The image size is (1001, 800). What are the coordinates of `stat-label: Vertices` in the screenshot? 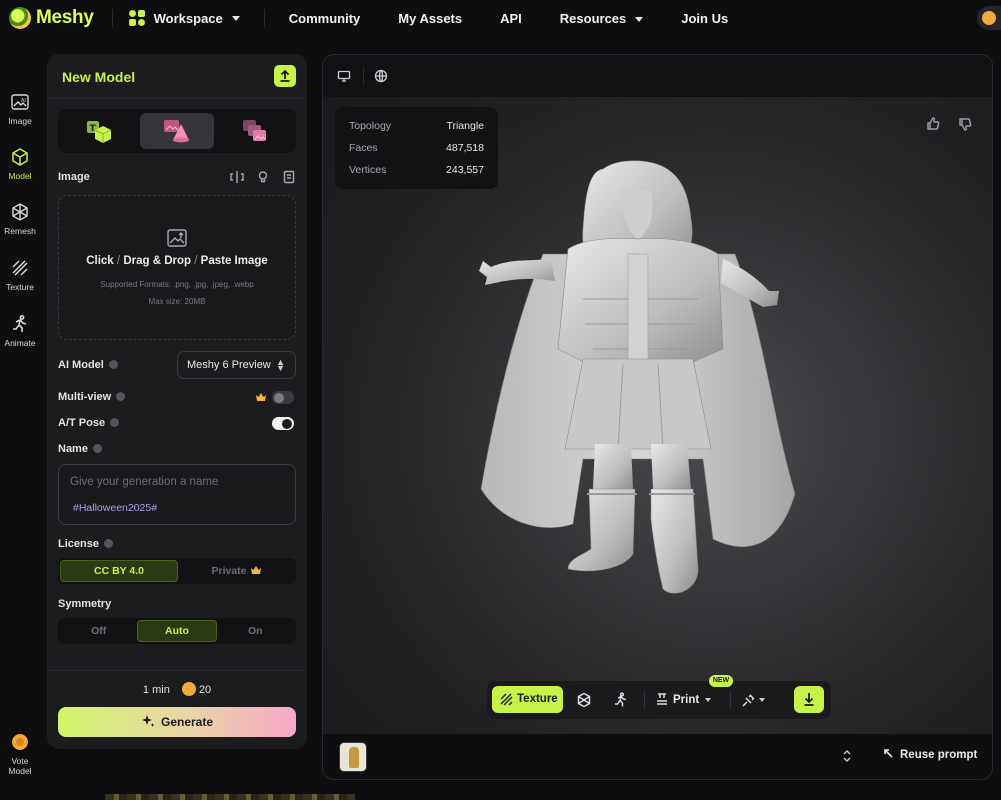 It's located at (368, 170).